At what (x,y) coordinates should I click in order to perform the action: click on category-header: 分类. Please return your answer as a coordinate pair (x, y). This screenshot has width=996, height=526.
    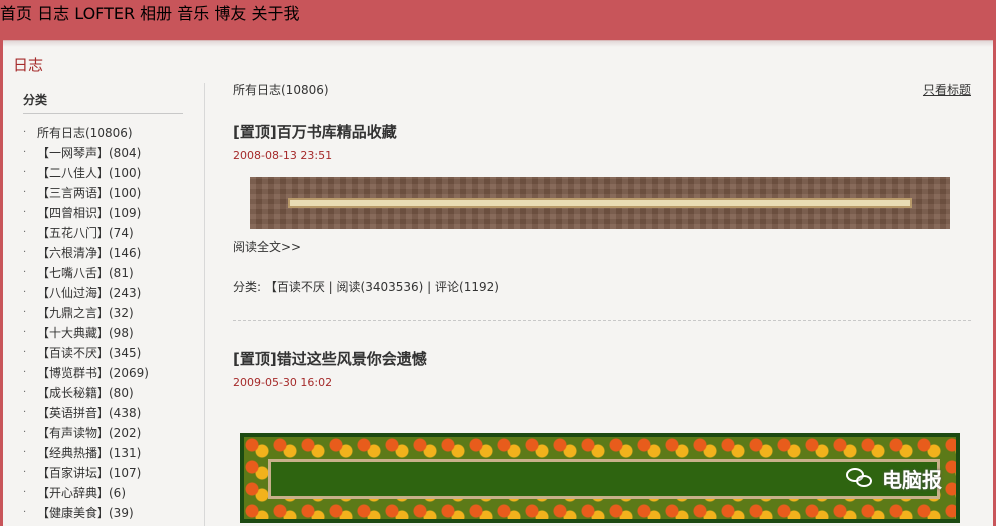
    Looking at the image, I should click on (103, 102).